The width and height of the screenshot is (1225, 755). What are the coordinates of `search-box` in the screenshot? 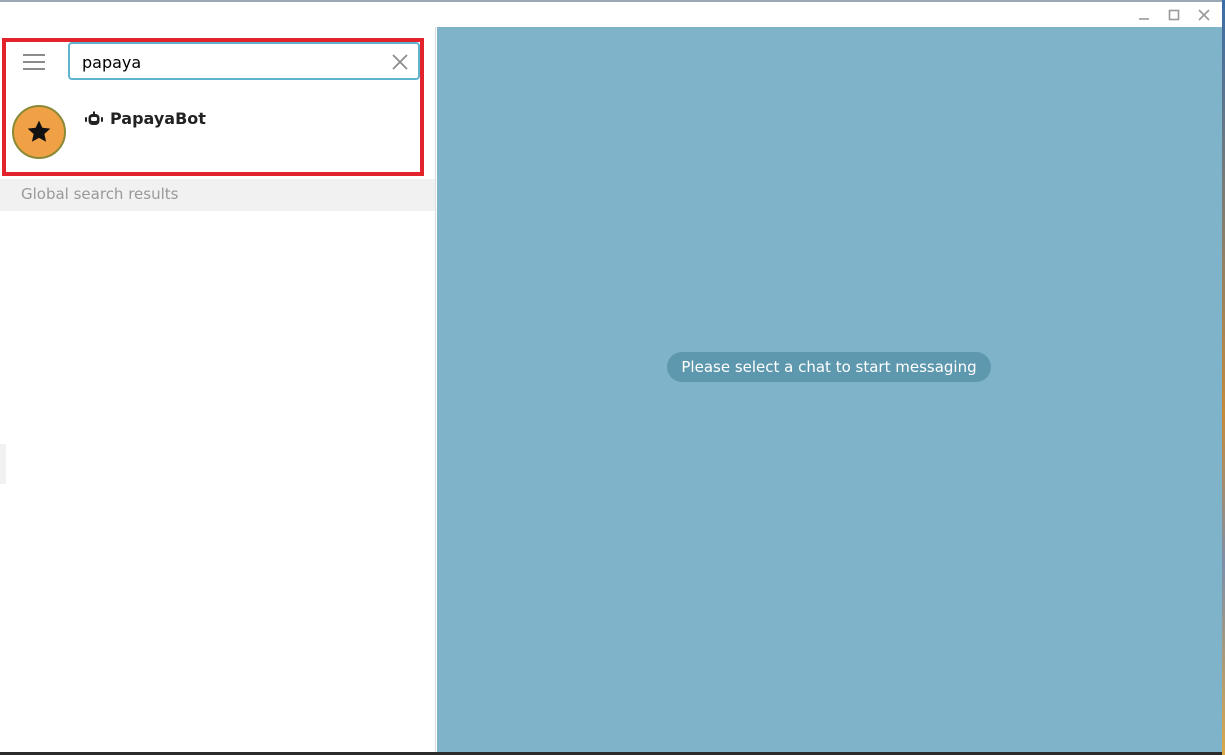 It's located at (244, 61).